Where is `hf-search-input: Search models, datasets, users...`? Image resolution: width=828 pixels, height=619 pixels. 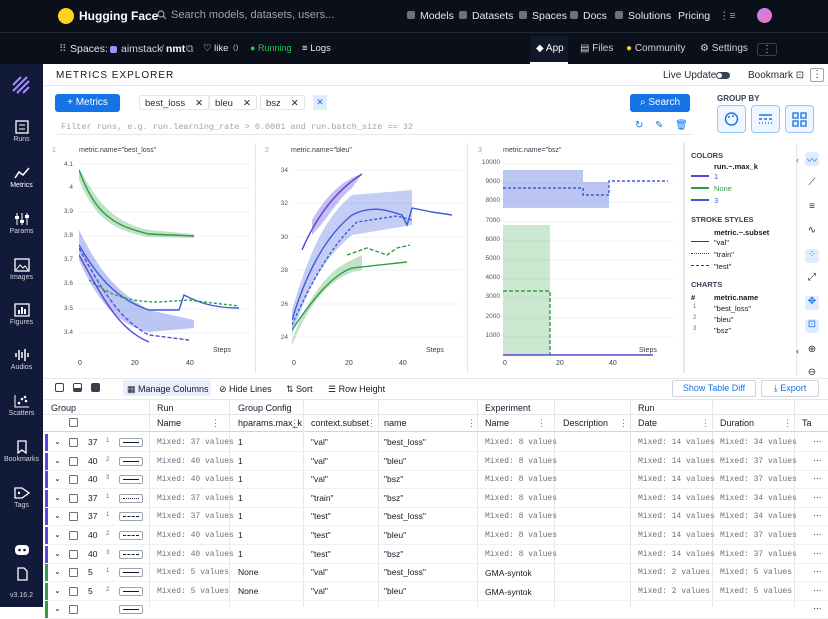
hf-search-input: Search models, datasets, users... is located at coordinates (245, 15).